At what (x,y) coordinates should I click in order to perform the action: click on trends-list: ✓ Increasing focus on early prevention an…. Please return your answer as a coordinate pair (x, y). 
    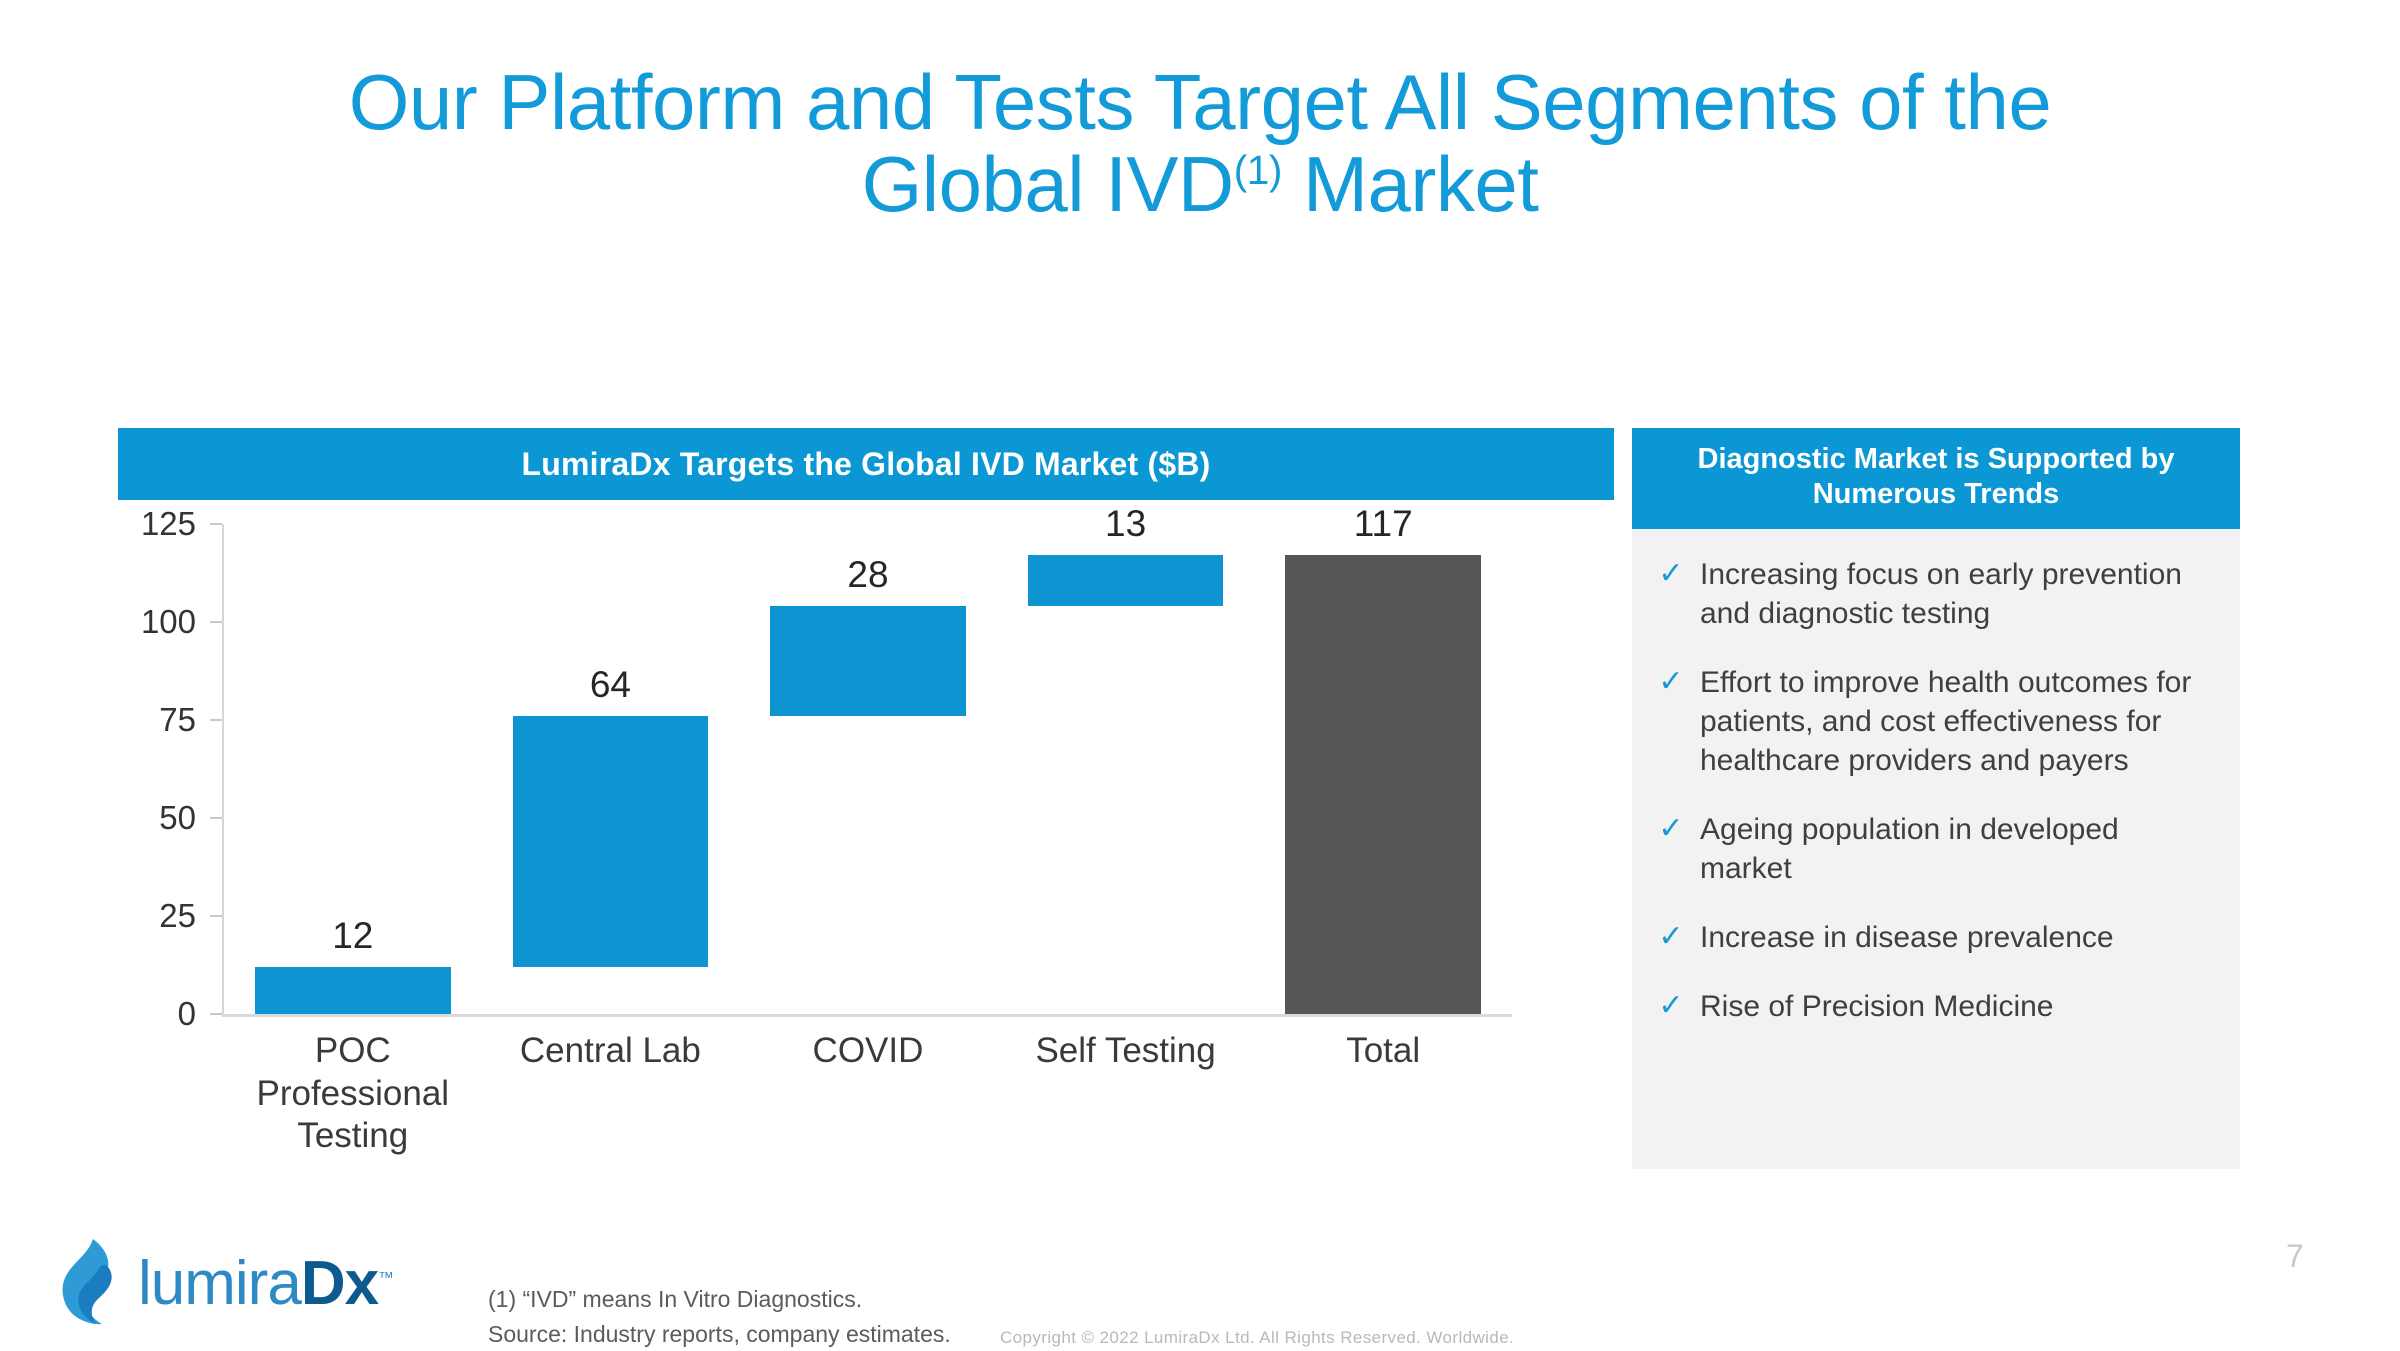
    Looking at the image, I should click on (1936, 849).